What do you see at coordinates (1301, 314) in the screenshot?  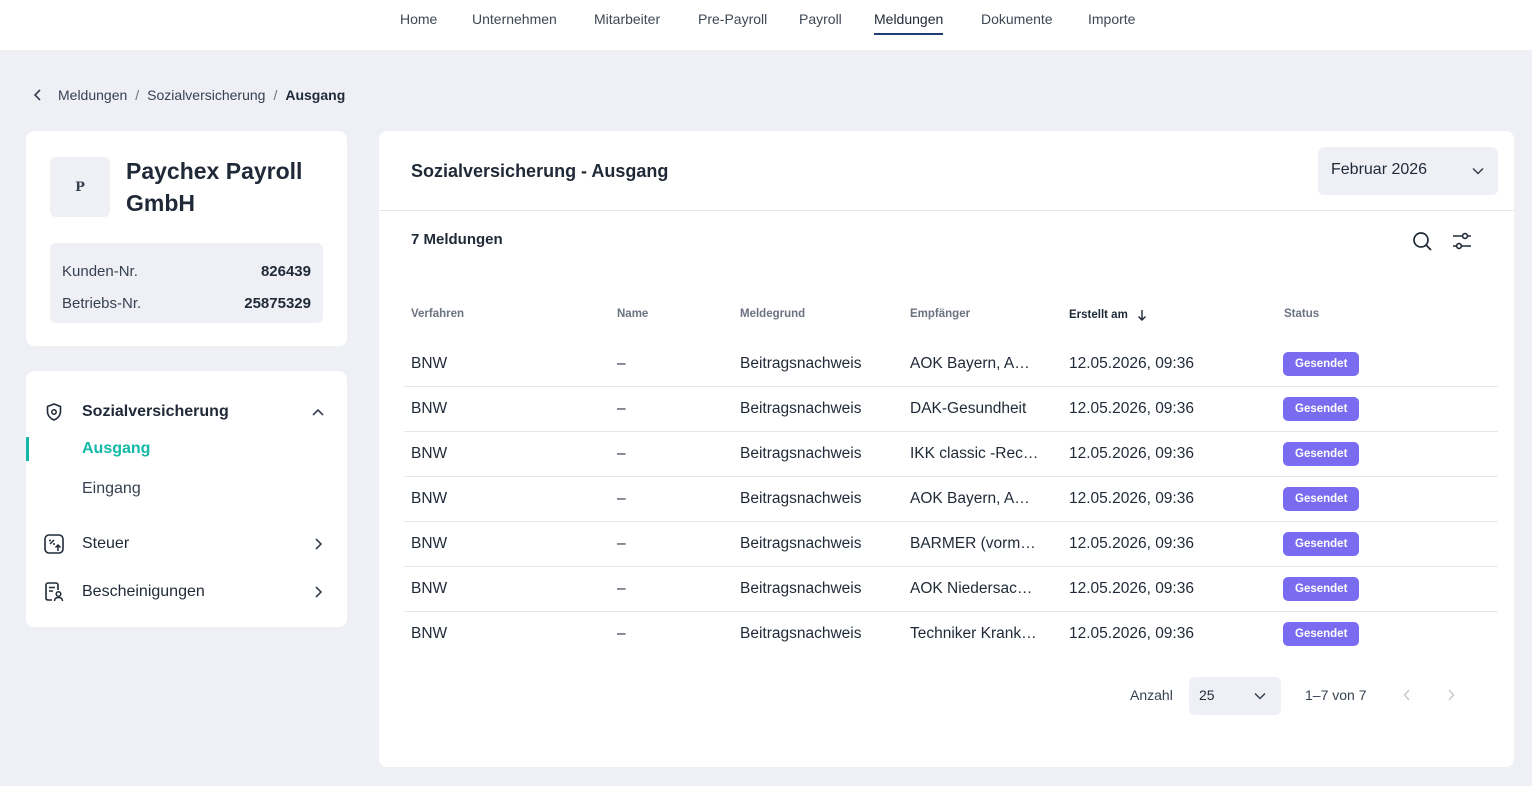 I see `column-header-status: Status` at bounding box center [1301, 314].